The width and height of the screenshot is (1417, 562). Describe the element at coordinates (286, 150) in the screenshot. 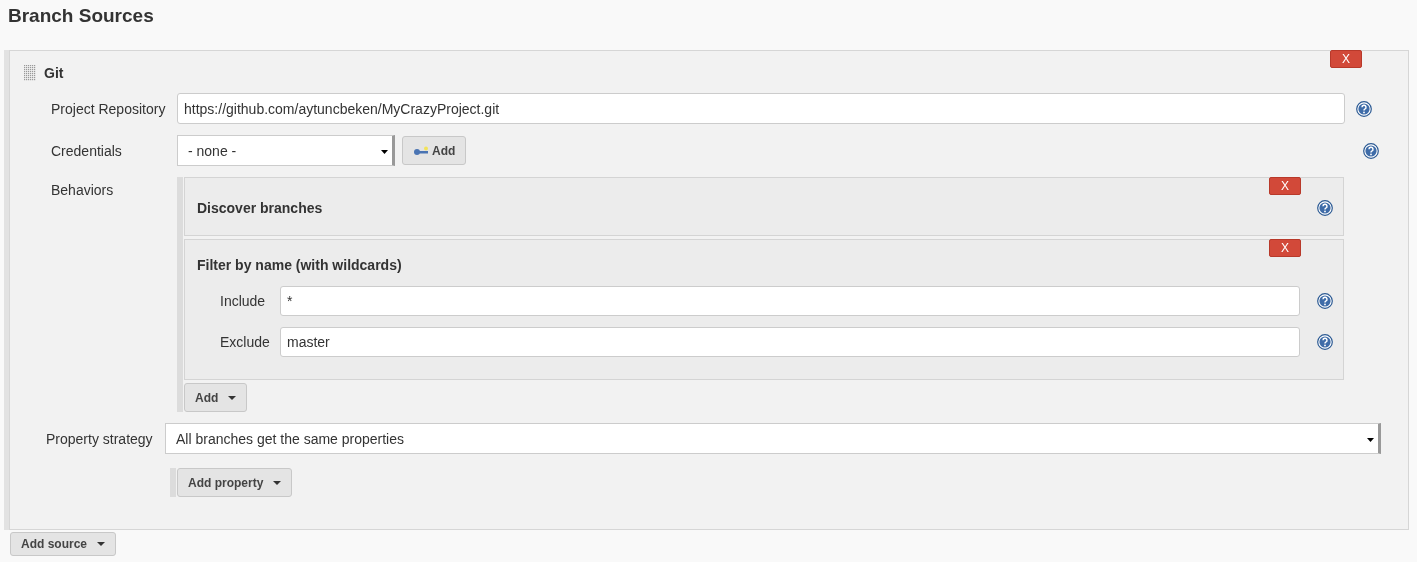

I see `credentials-select: - none -` at that location.